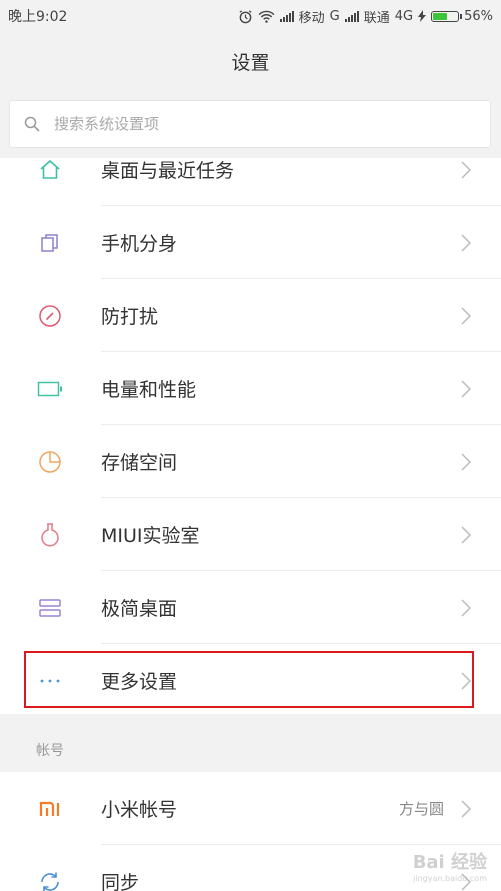 Image resolution: width=501 pixels, height=891 pixels. I want to click on wifi-icon, so click(266, 16).